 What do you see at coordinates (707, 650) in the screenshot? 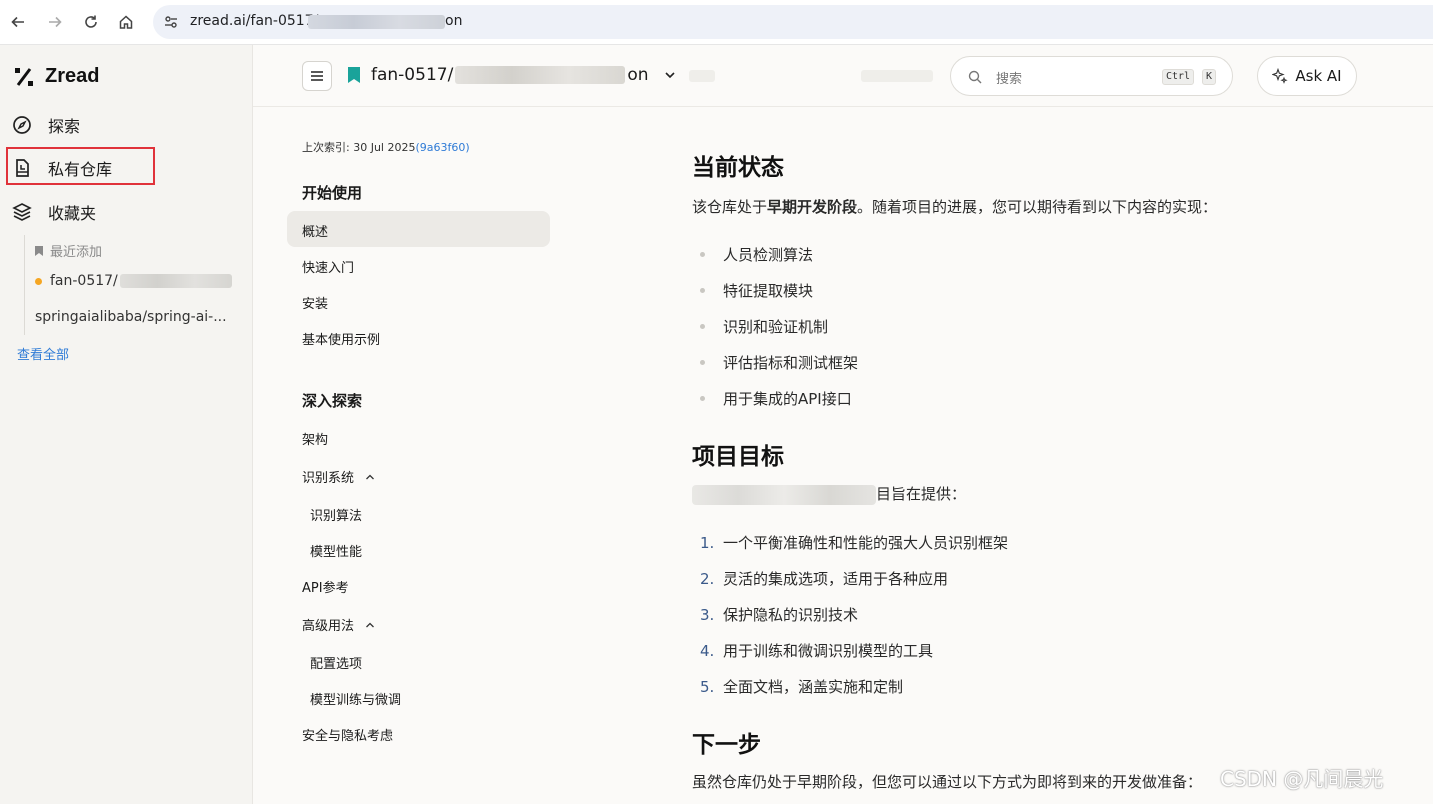
I see `list-number: 4.` at bounding box center [707, 650].